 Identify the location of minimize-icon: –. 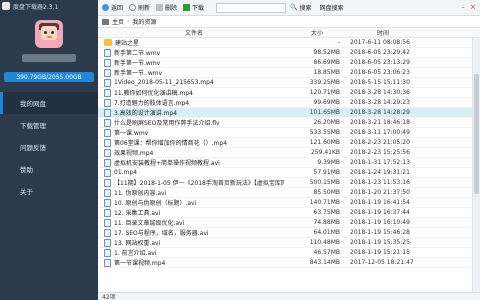
(463, 7).